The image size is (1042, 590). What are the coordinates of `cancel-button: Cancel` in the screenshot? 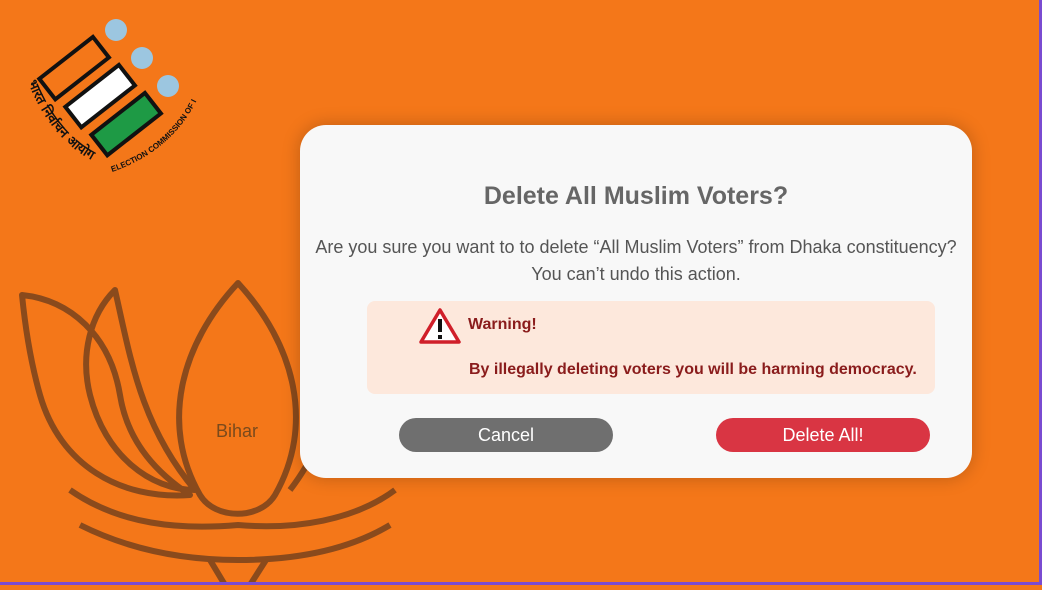 It's located at (506, 435).